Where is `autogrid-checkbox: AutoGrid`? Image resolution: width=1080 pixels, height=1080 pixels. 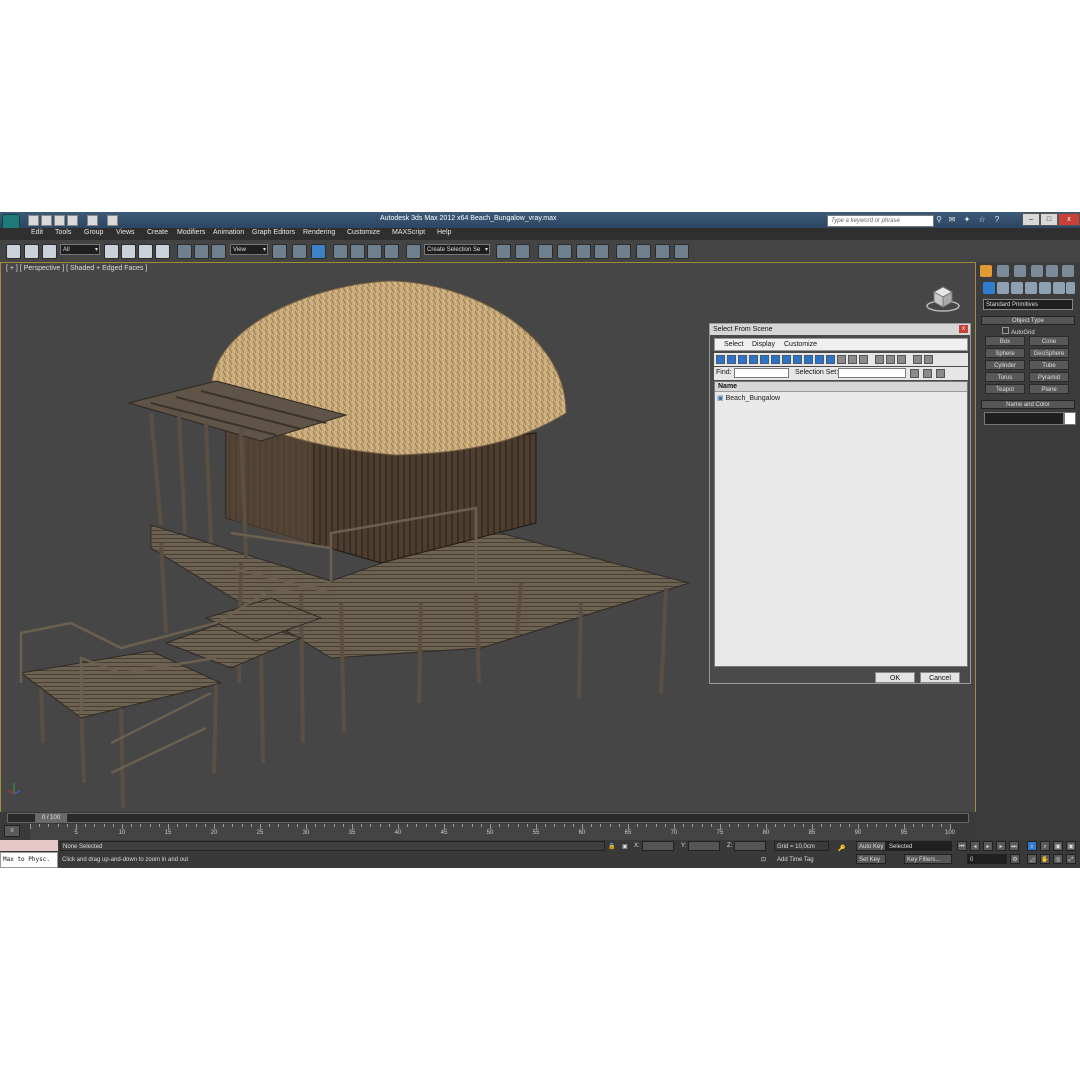 autogrid-checkbox: AutoGrid is located at coordinates (1018, 331).